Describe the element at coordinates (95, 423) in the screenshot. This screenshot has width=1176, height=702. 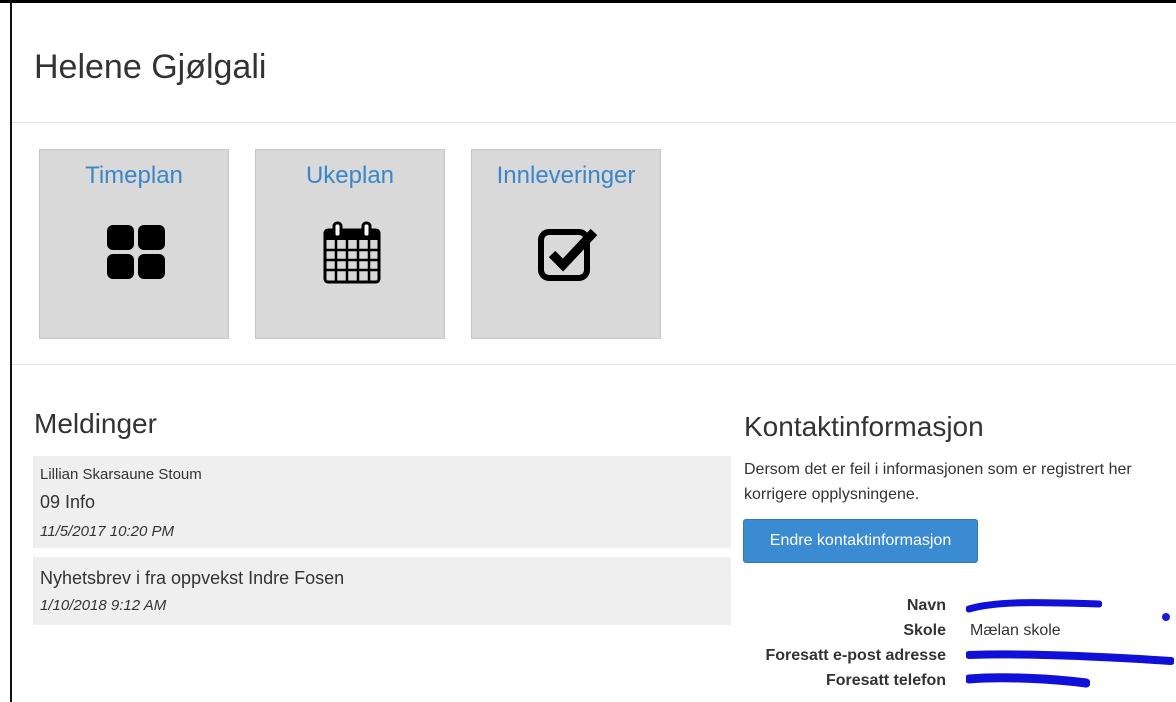
I see `messages-heading: Meldinger` at that location.